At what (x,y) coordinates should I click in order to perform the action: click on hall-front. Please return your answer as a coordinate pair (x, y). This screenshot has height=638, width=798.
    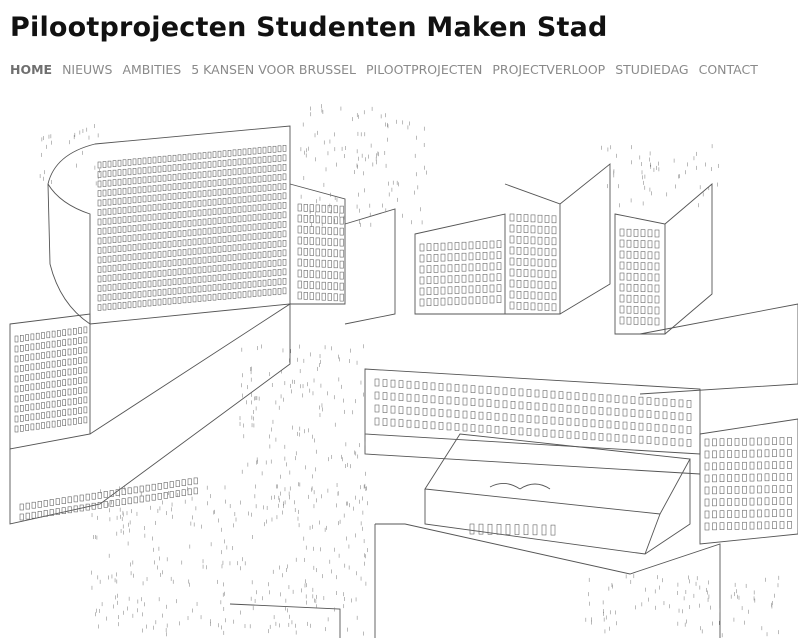
    Looking at the image, I should click on (542, 522).